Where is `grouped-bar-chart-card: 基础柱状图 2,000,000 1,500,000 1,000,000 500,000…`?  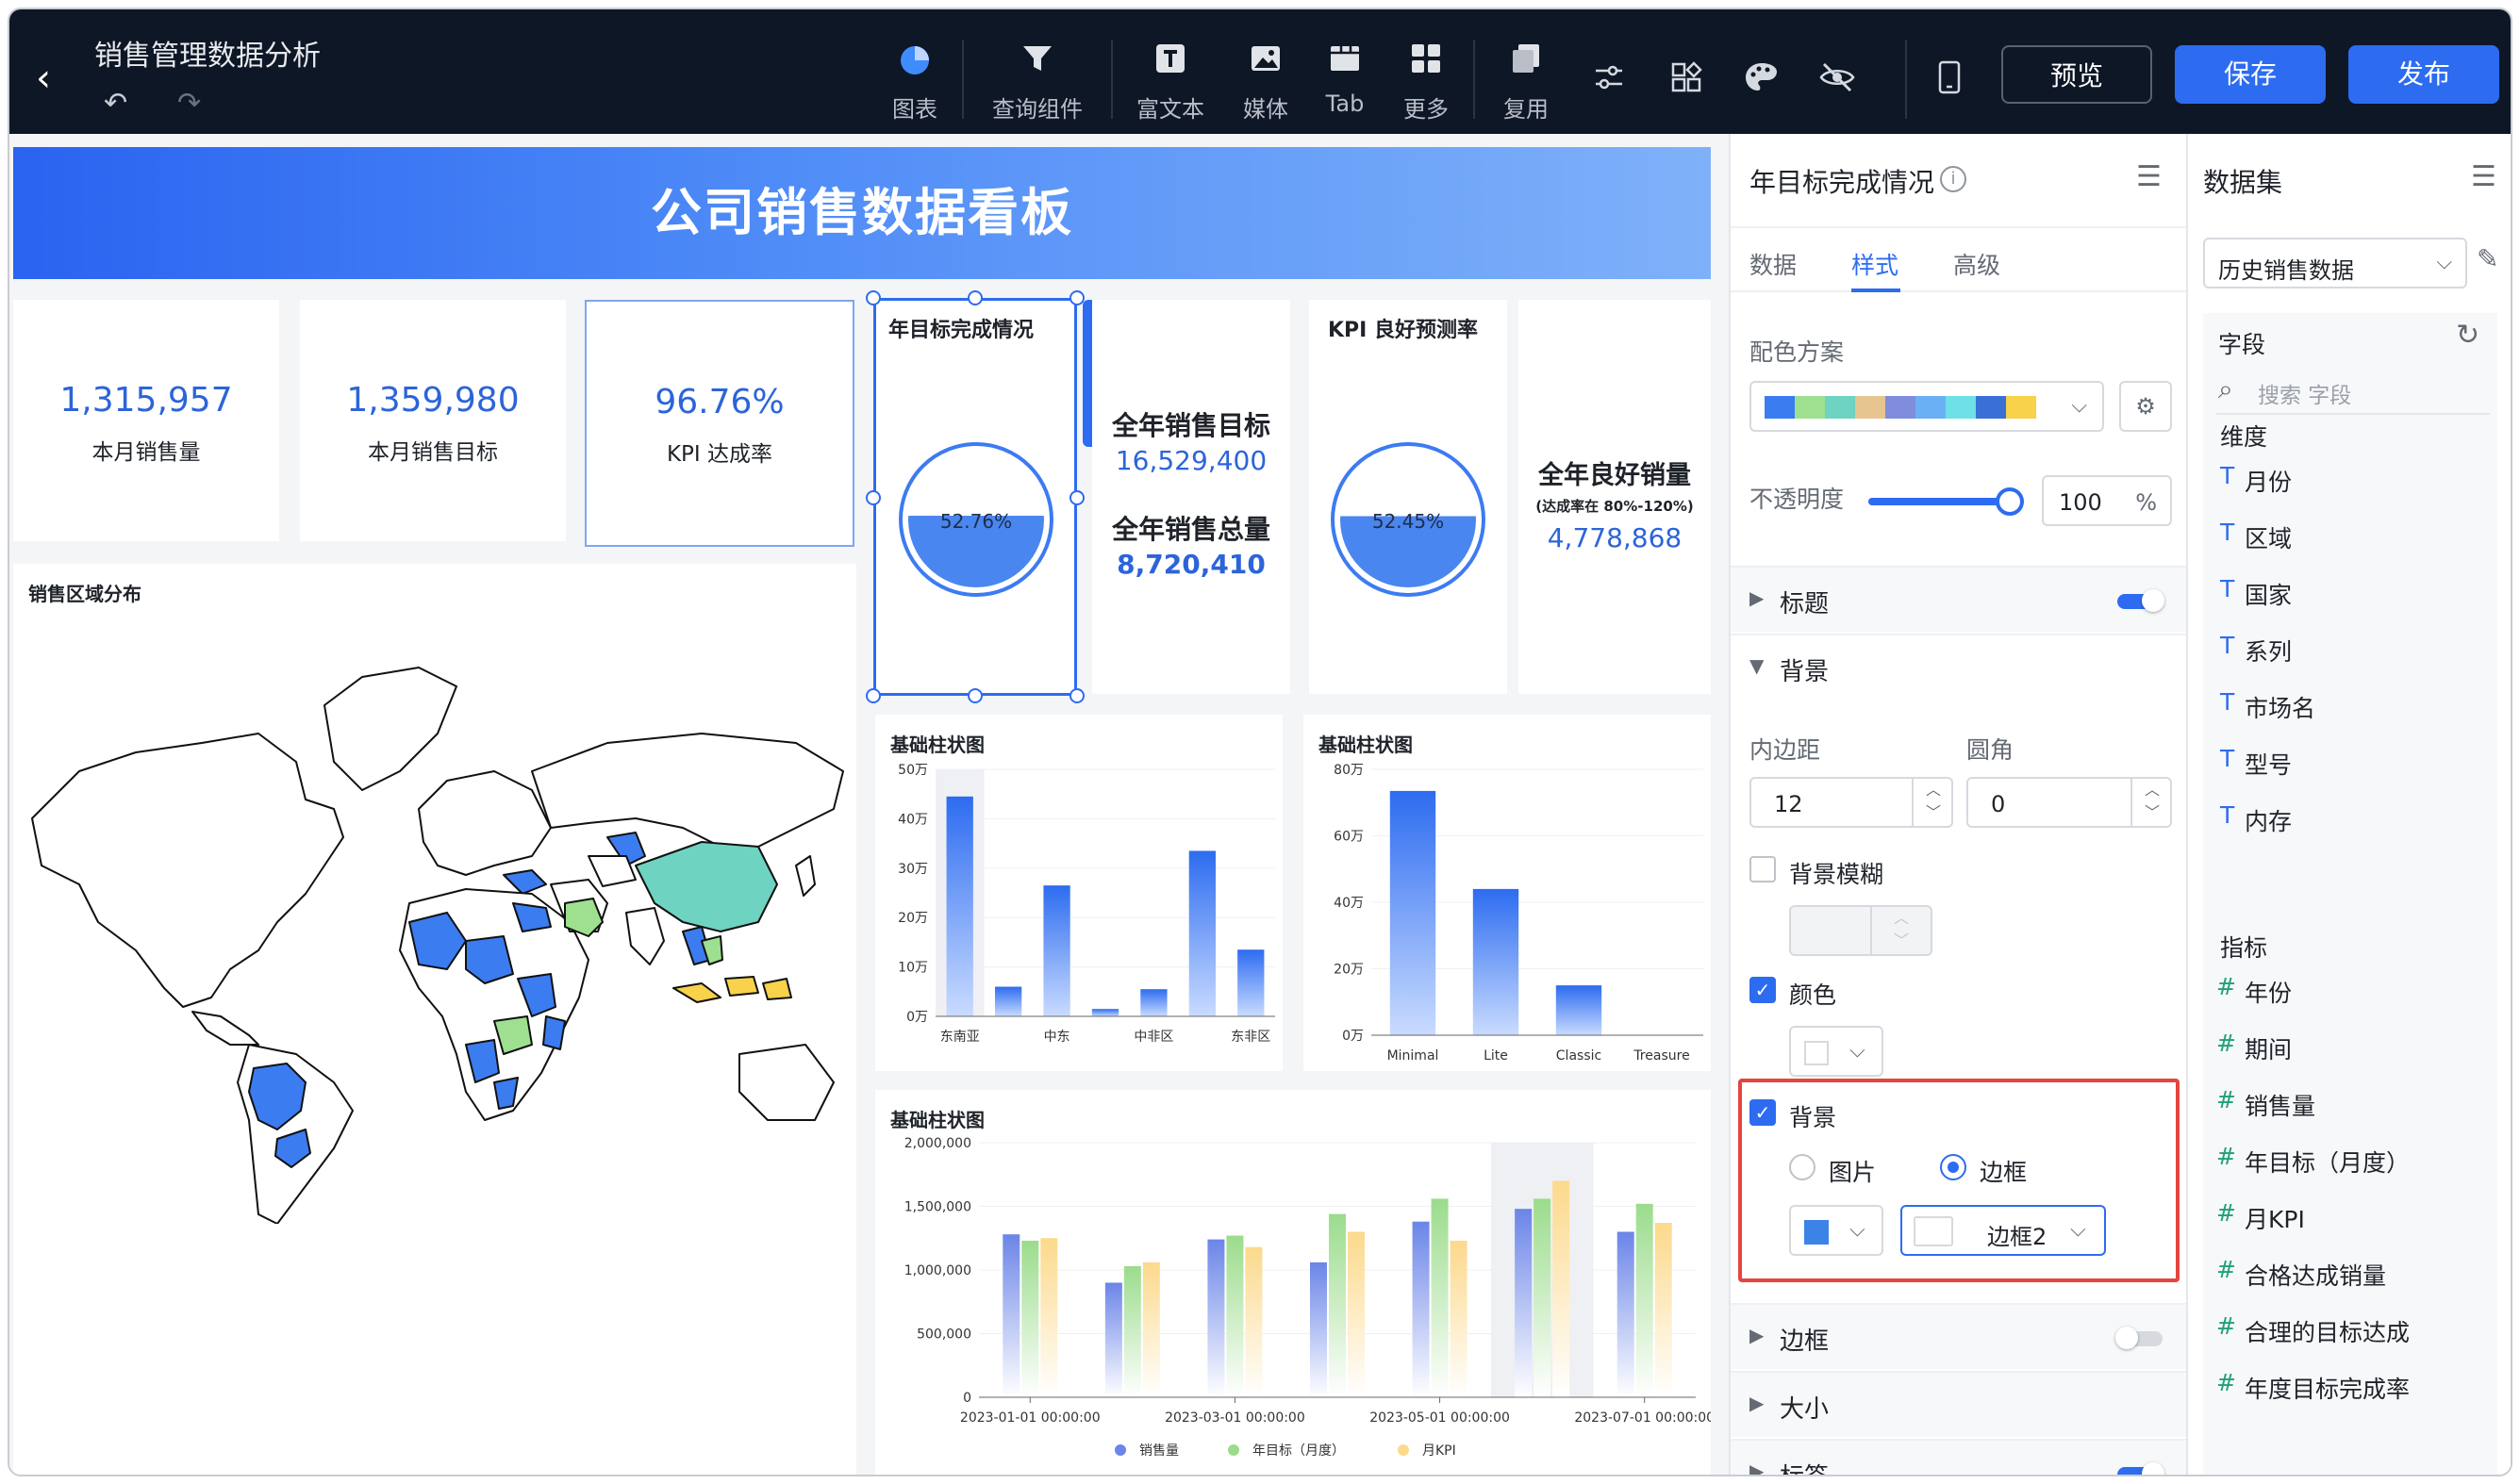 grouped-bar-chart-card: 基础柱状图 2,000,000 1,500,000 1,000,000 500,000… is located at coordinates (1293, 1283).